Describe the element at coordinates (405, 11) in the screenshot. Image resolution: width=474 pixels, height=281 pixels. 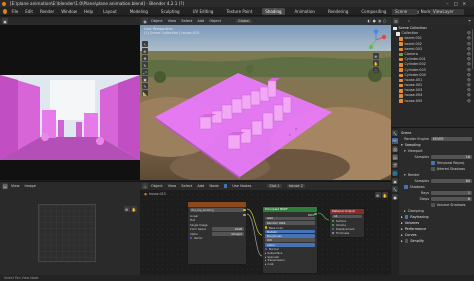
I see `scene-selector: Scene` at that location.